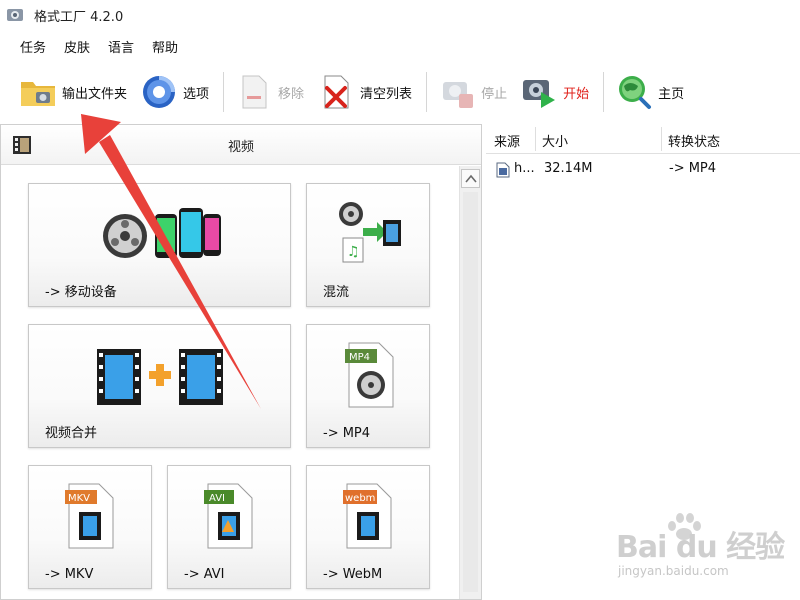 This screenshot has width=800, height=600. I want to click on start-button: 开始, so click(554, 92).